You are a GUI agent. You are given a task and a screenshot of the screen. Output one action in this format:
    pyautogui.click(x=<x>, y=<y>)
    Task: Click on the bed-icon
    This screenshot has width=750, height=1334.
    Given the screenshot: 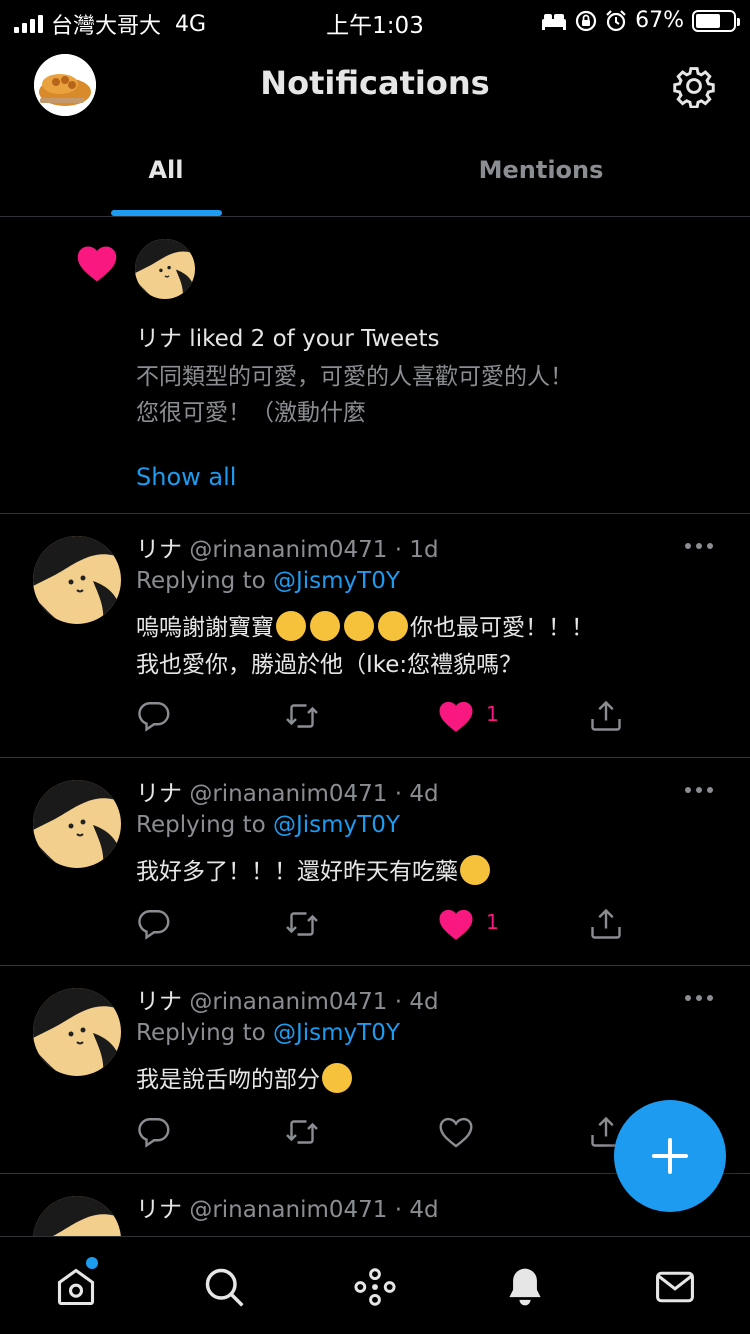 What is the action you would take?
    pyautogui.click(x=554, y=21)
    